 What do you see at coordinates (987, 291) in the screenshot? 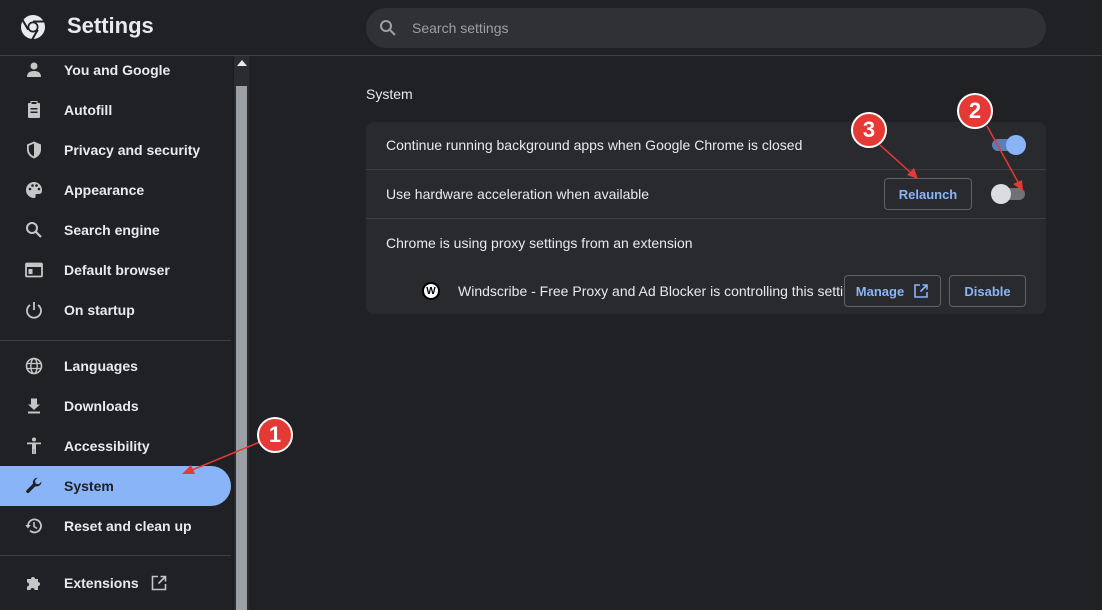
I see `disable-button: Disable` at bounding box center [987, 291].